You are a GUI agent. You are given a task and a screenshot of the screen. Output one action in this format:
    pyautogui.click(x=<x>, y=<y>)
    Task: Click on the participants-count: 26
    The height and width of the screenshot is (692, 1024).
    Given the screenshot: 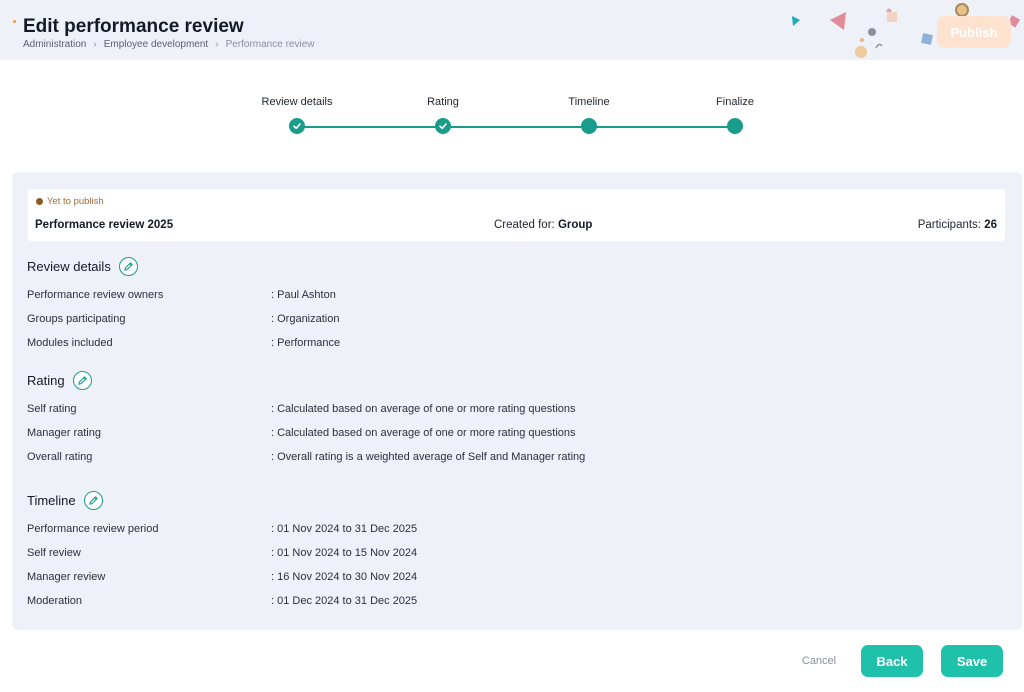 What is the action you would take?
    pyautogui.click(x=990, y=225)
    